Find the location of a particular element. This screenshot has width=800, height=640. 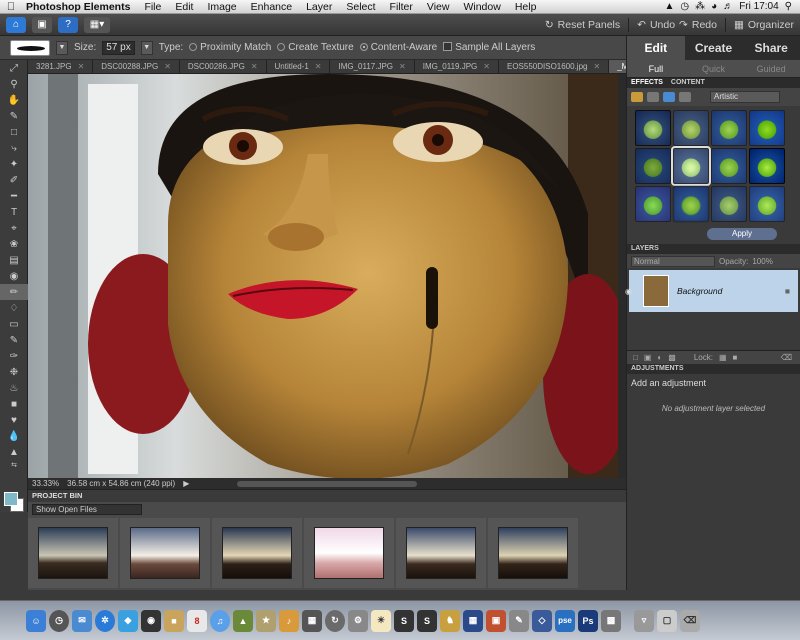

time-machine-icon: ◷ is located at coordinates (684, 6).